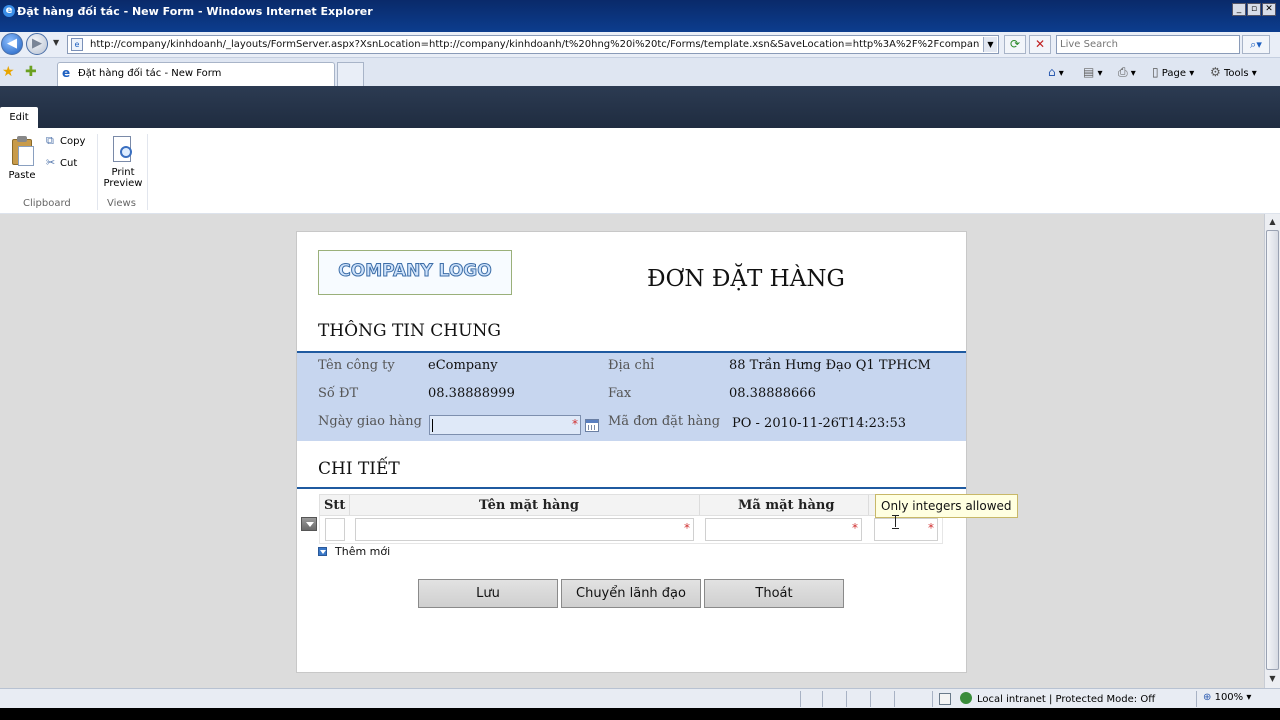 This screenshot has height=720, width=1280. I want to click on window-controls: _ ▫ ✕, so click(1254, 9).